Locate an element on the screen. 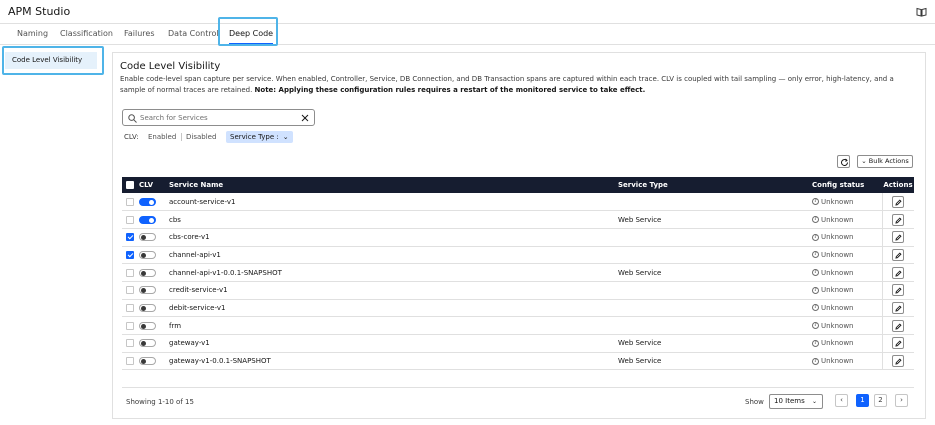 The width and height of the screenshot is (935, 425). page-size-select: 10 Items ⌄ is located at coordinates (796, 401).